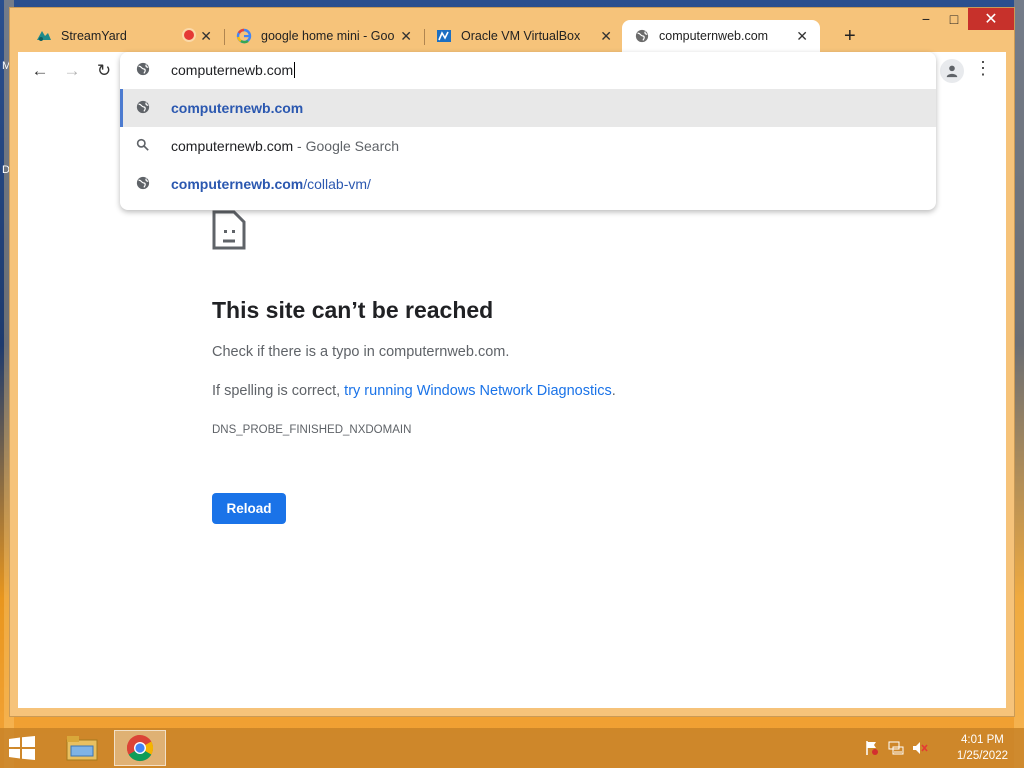 The image size is (1024, 768). What do you see at coordinates (512, 748) in the screenshot?
I see `taskbar: 4:01 PM 1/25/2022` at bounding box center [512, 748].